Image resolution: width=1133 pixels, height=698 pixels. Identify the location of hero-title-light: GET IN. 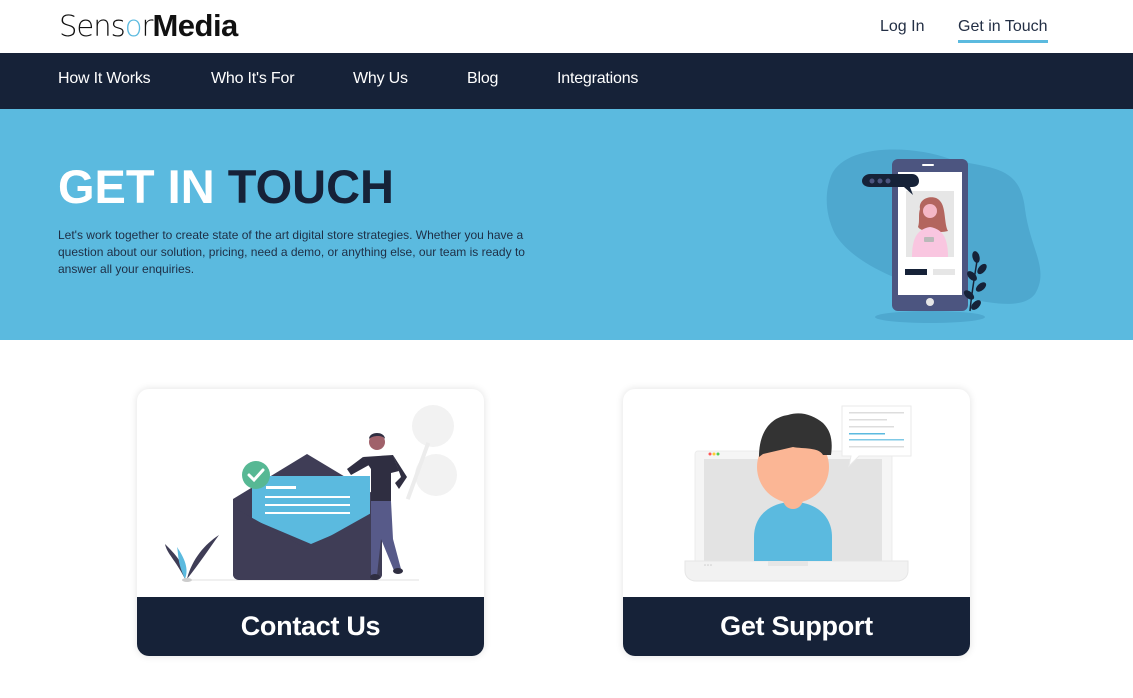
(136, 186).